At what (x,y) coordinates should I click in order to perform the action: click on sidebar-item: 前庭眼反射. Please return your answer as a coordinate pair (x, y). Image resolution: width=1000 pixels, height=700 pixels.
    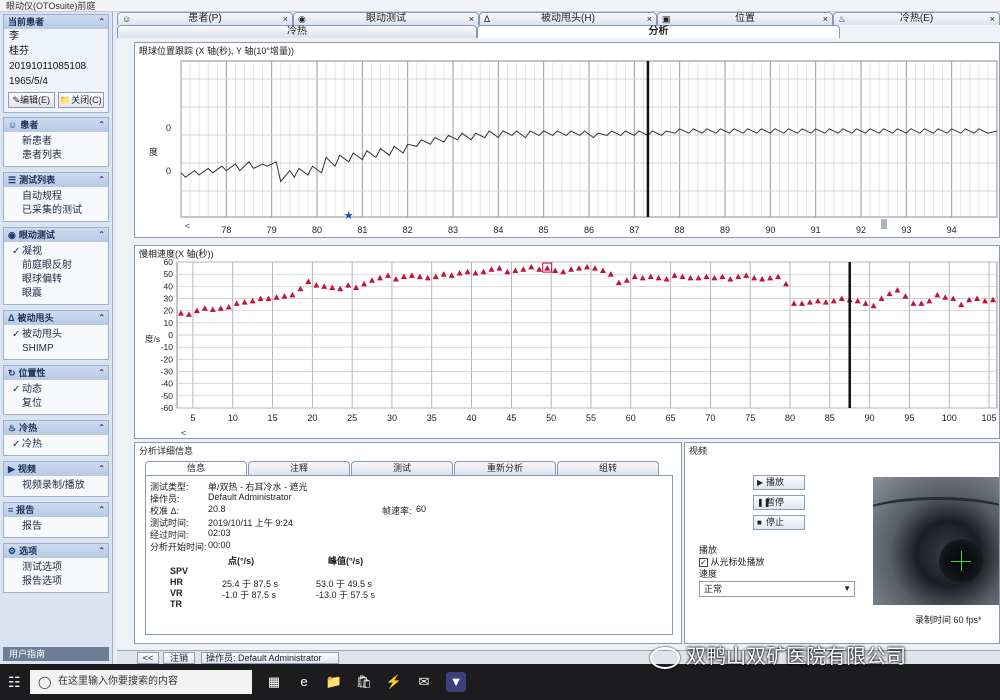
    Looking at the image, I should click on (60, 266).